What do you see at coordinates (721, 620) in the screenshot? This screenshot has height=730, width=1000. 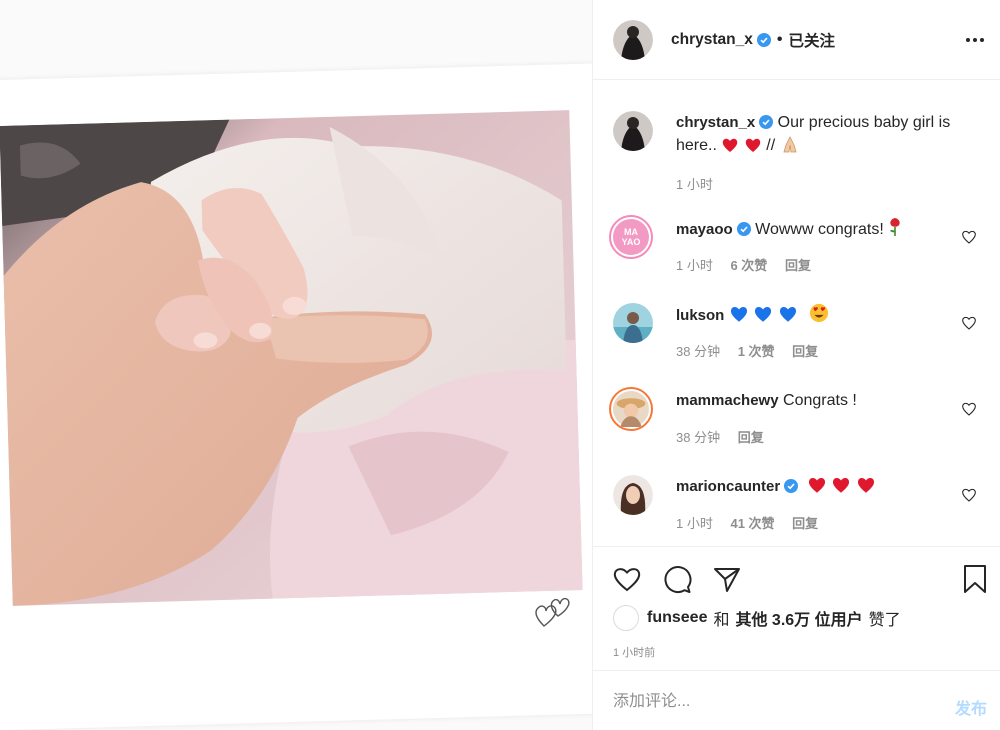 I see `likes-and: 和` at bounding box center [721, 620].